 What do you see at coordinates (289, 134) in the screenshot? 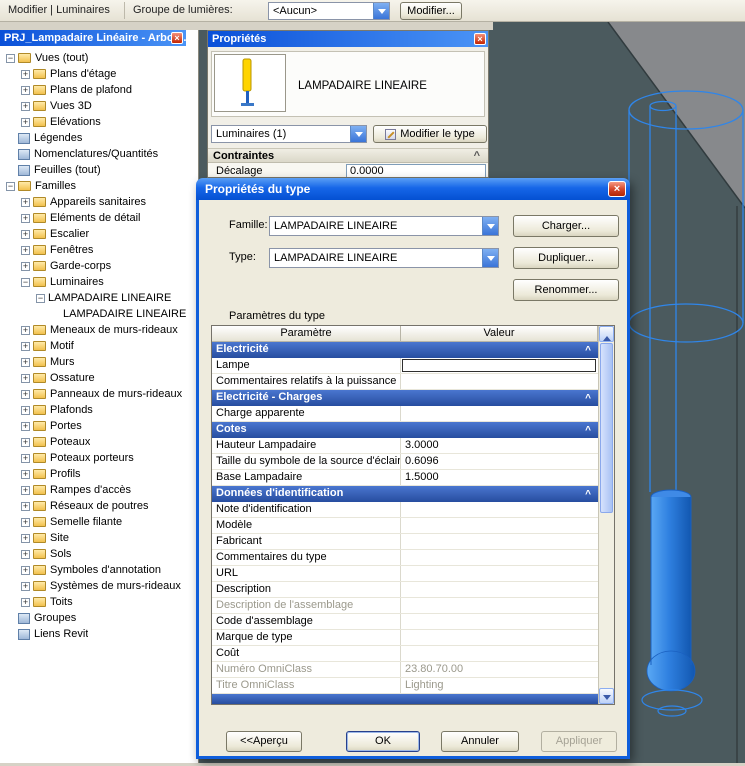
I see `type-selector-dropdown: Luminaires (1)` at bounding box center [289, 134].